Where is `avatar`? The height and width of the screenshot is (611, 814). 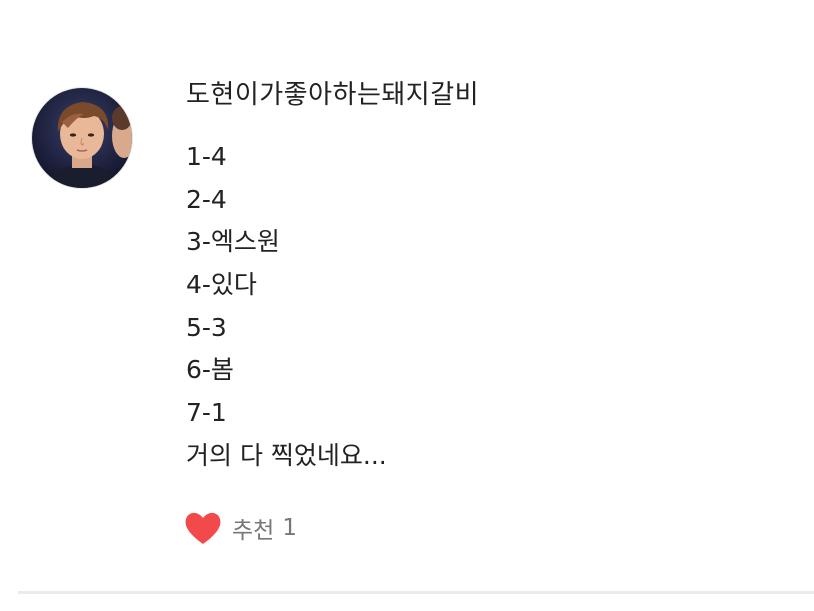
avatar is located at coordinates (82, 138).